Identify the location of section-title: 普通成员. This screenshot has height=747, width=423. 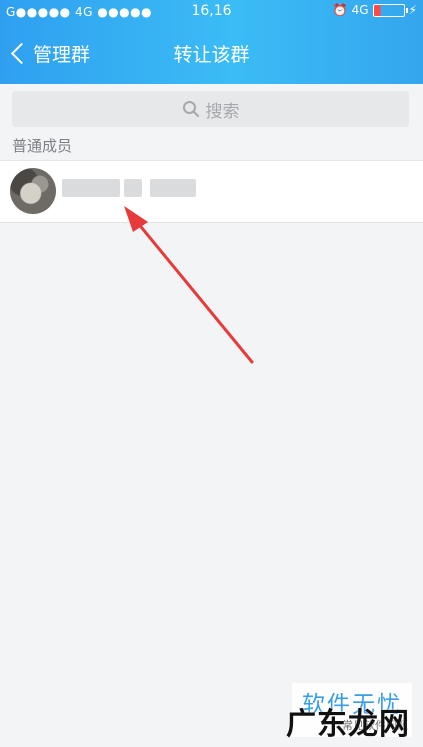
(42, 146).